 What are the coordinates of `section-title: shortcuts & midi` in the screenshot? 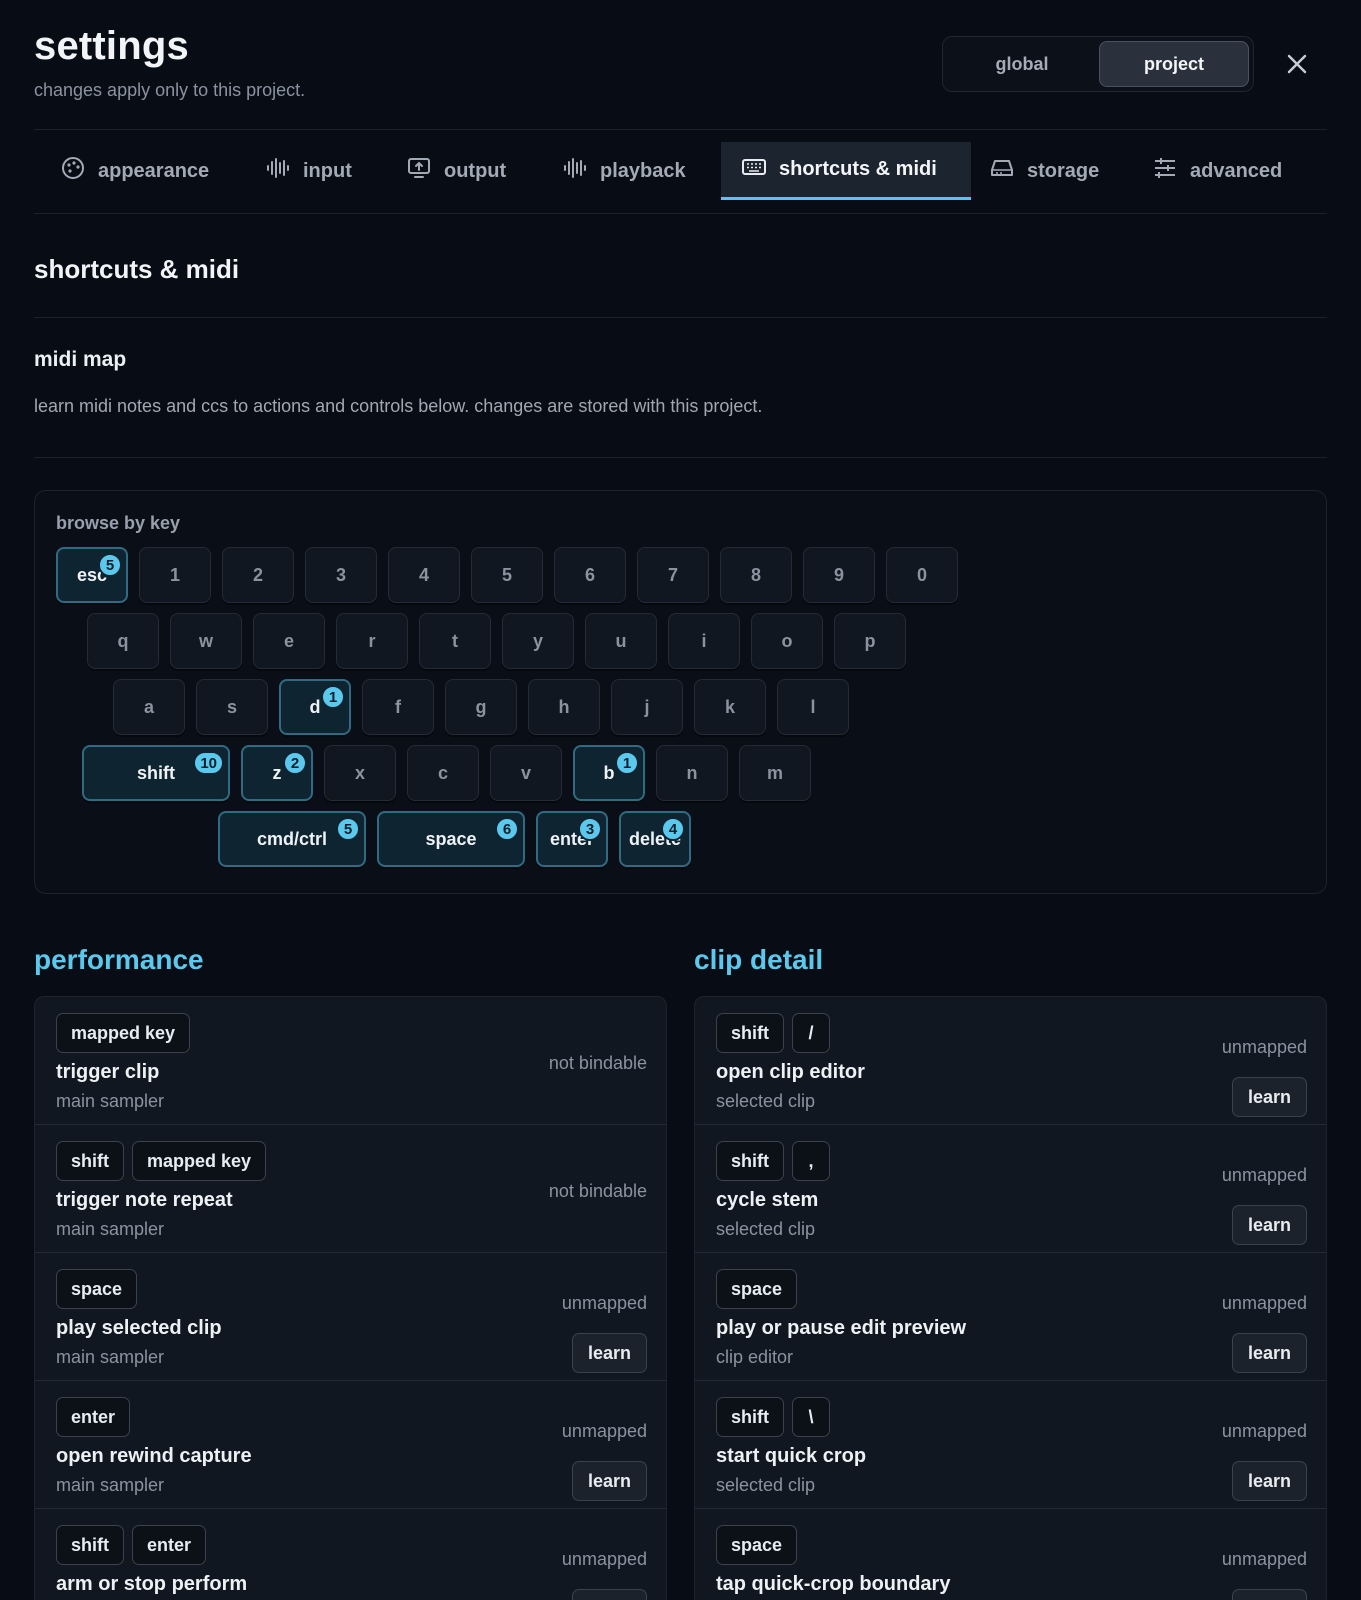 It's located at (137, 269).